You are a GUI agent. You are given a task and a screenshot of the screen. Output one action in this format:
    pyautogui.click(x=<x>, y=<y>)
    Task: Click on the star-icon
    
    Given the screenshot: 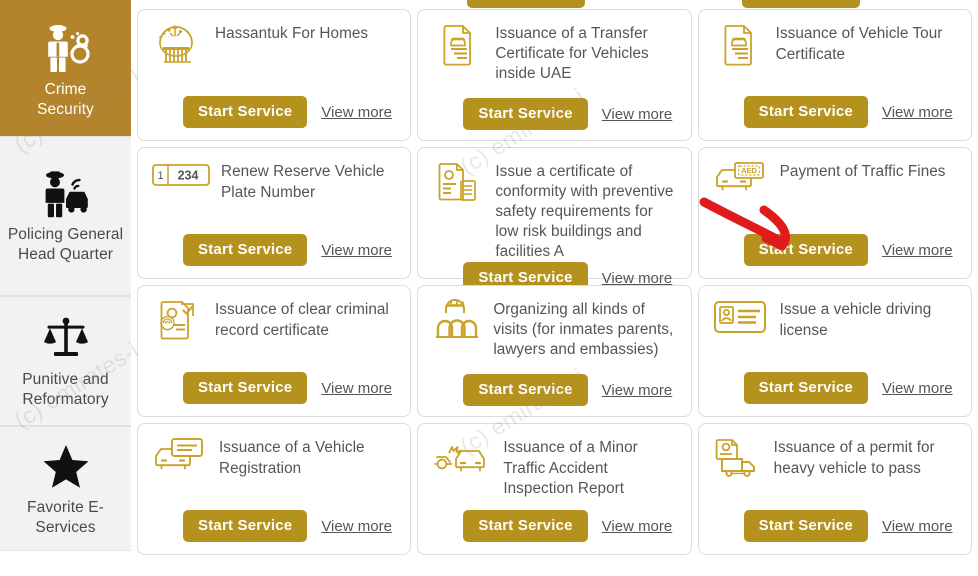 What is the action you would take?
    pyautogui.click(x=66, y=466)
    